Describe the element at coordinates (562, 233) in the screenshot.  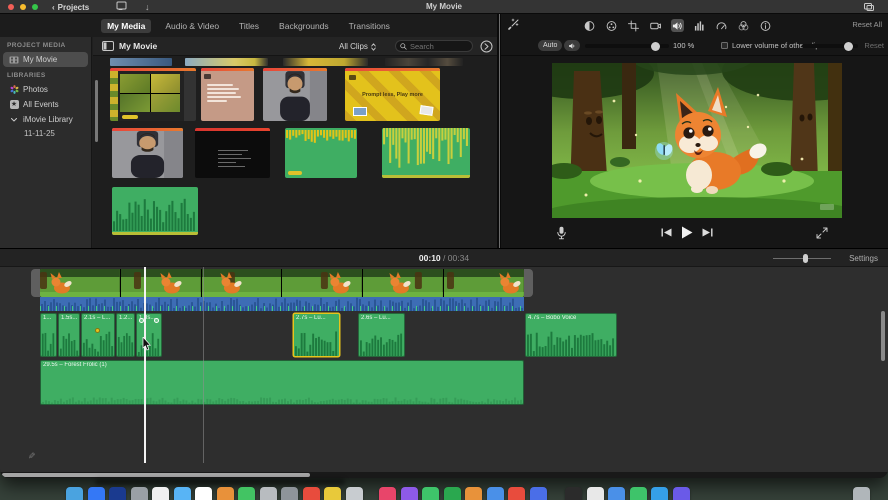
I see `voiceover-mic-icon` at that location.